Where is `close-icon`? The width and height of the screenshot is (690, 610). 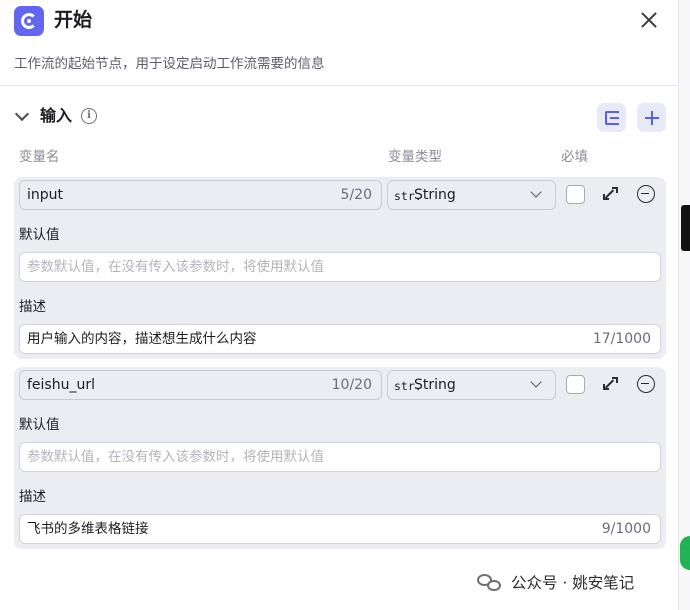
close-icon is located at coordinates (649, 20).